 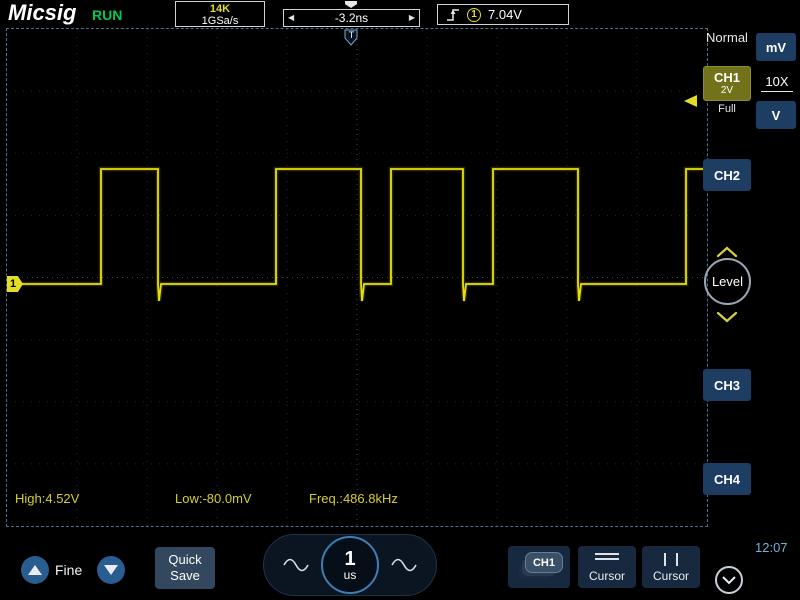 I want to click on timebase-knob: 1 us, so click(x=350, y=565).